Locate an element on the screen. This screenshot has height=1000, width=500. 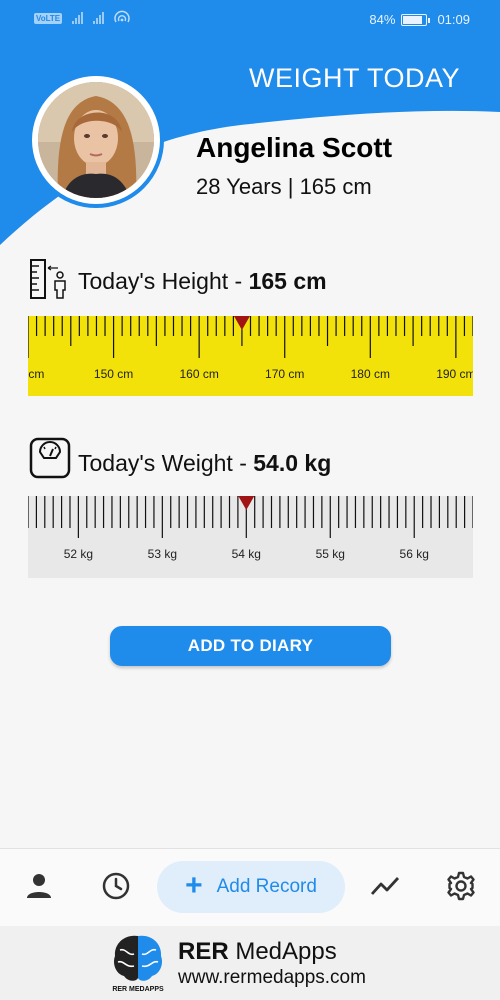
weight-label: Today's Weight - 54.0 kg is located at coordinates (204, 463).